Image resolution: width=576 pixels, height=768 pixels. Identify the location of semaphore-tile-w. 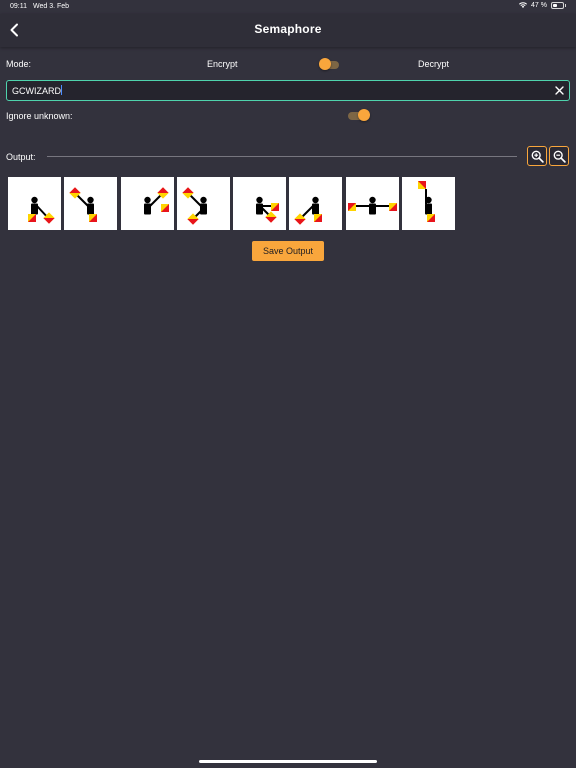
(147, 203).